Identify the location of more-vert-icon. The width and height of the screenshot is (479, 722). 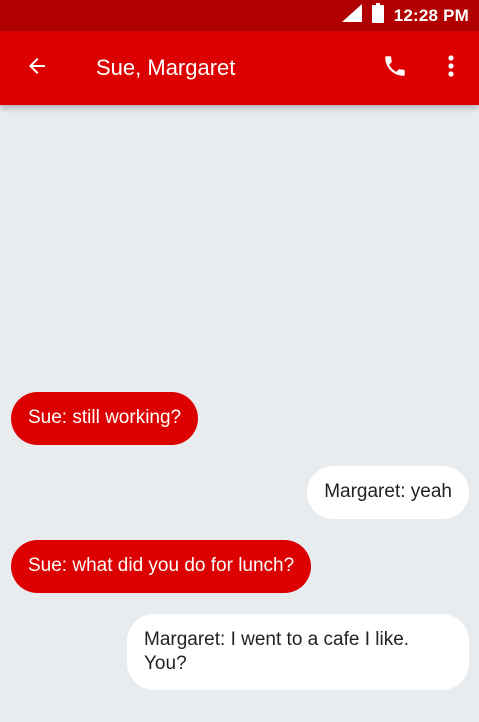
(451, 68).